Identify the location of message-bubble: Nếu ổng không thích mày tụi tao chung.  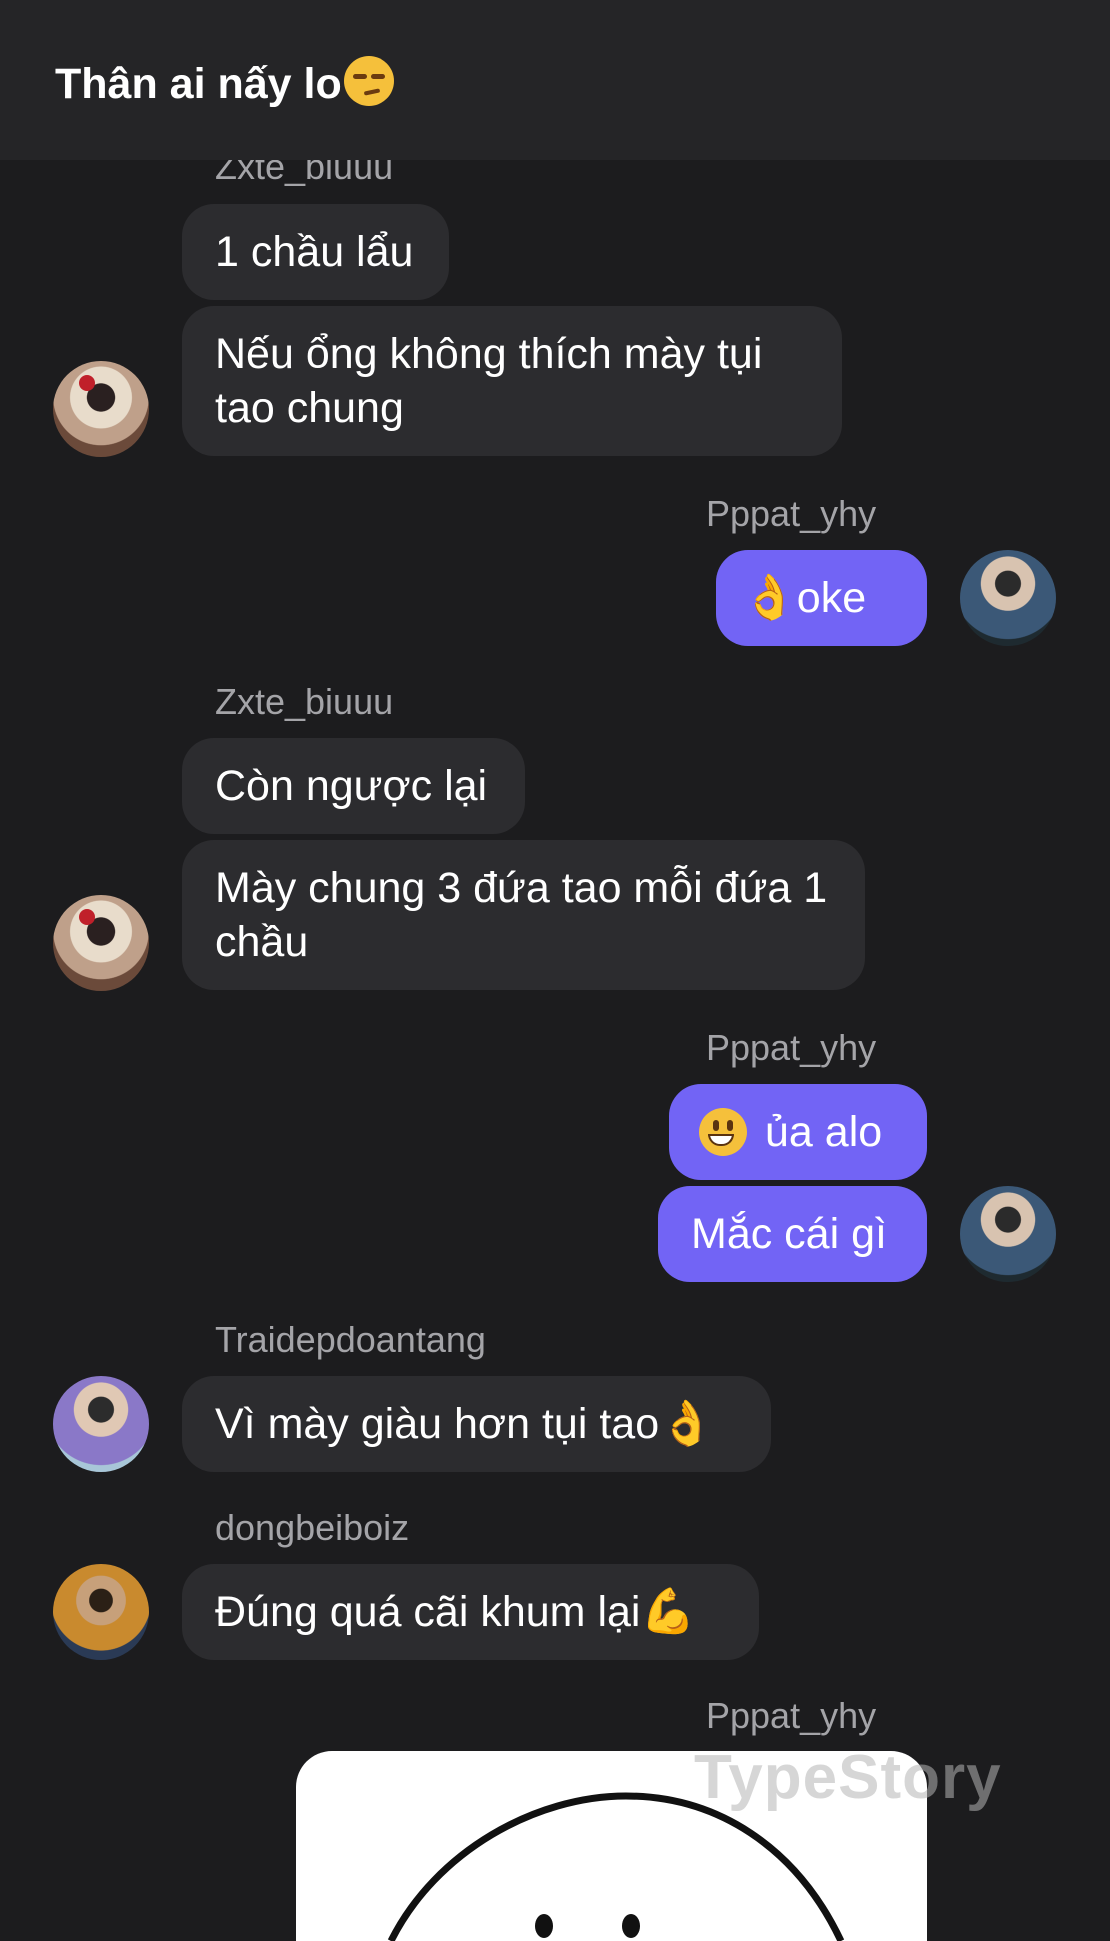
(512, 381).